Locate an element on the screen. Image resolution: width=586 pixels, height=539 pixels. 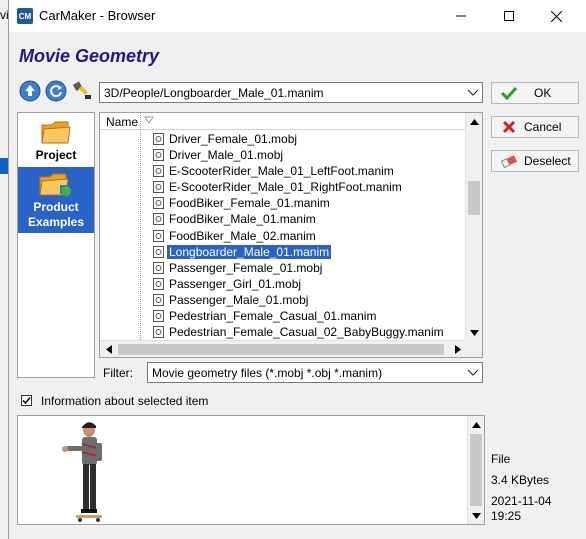
column-header-name: Name is located at coordinates (283, 121).